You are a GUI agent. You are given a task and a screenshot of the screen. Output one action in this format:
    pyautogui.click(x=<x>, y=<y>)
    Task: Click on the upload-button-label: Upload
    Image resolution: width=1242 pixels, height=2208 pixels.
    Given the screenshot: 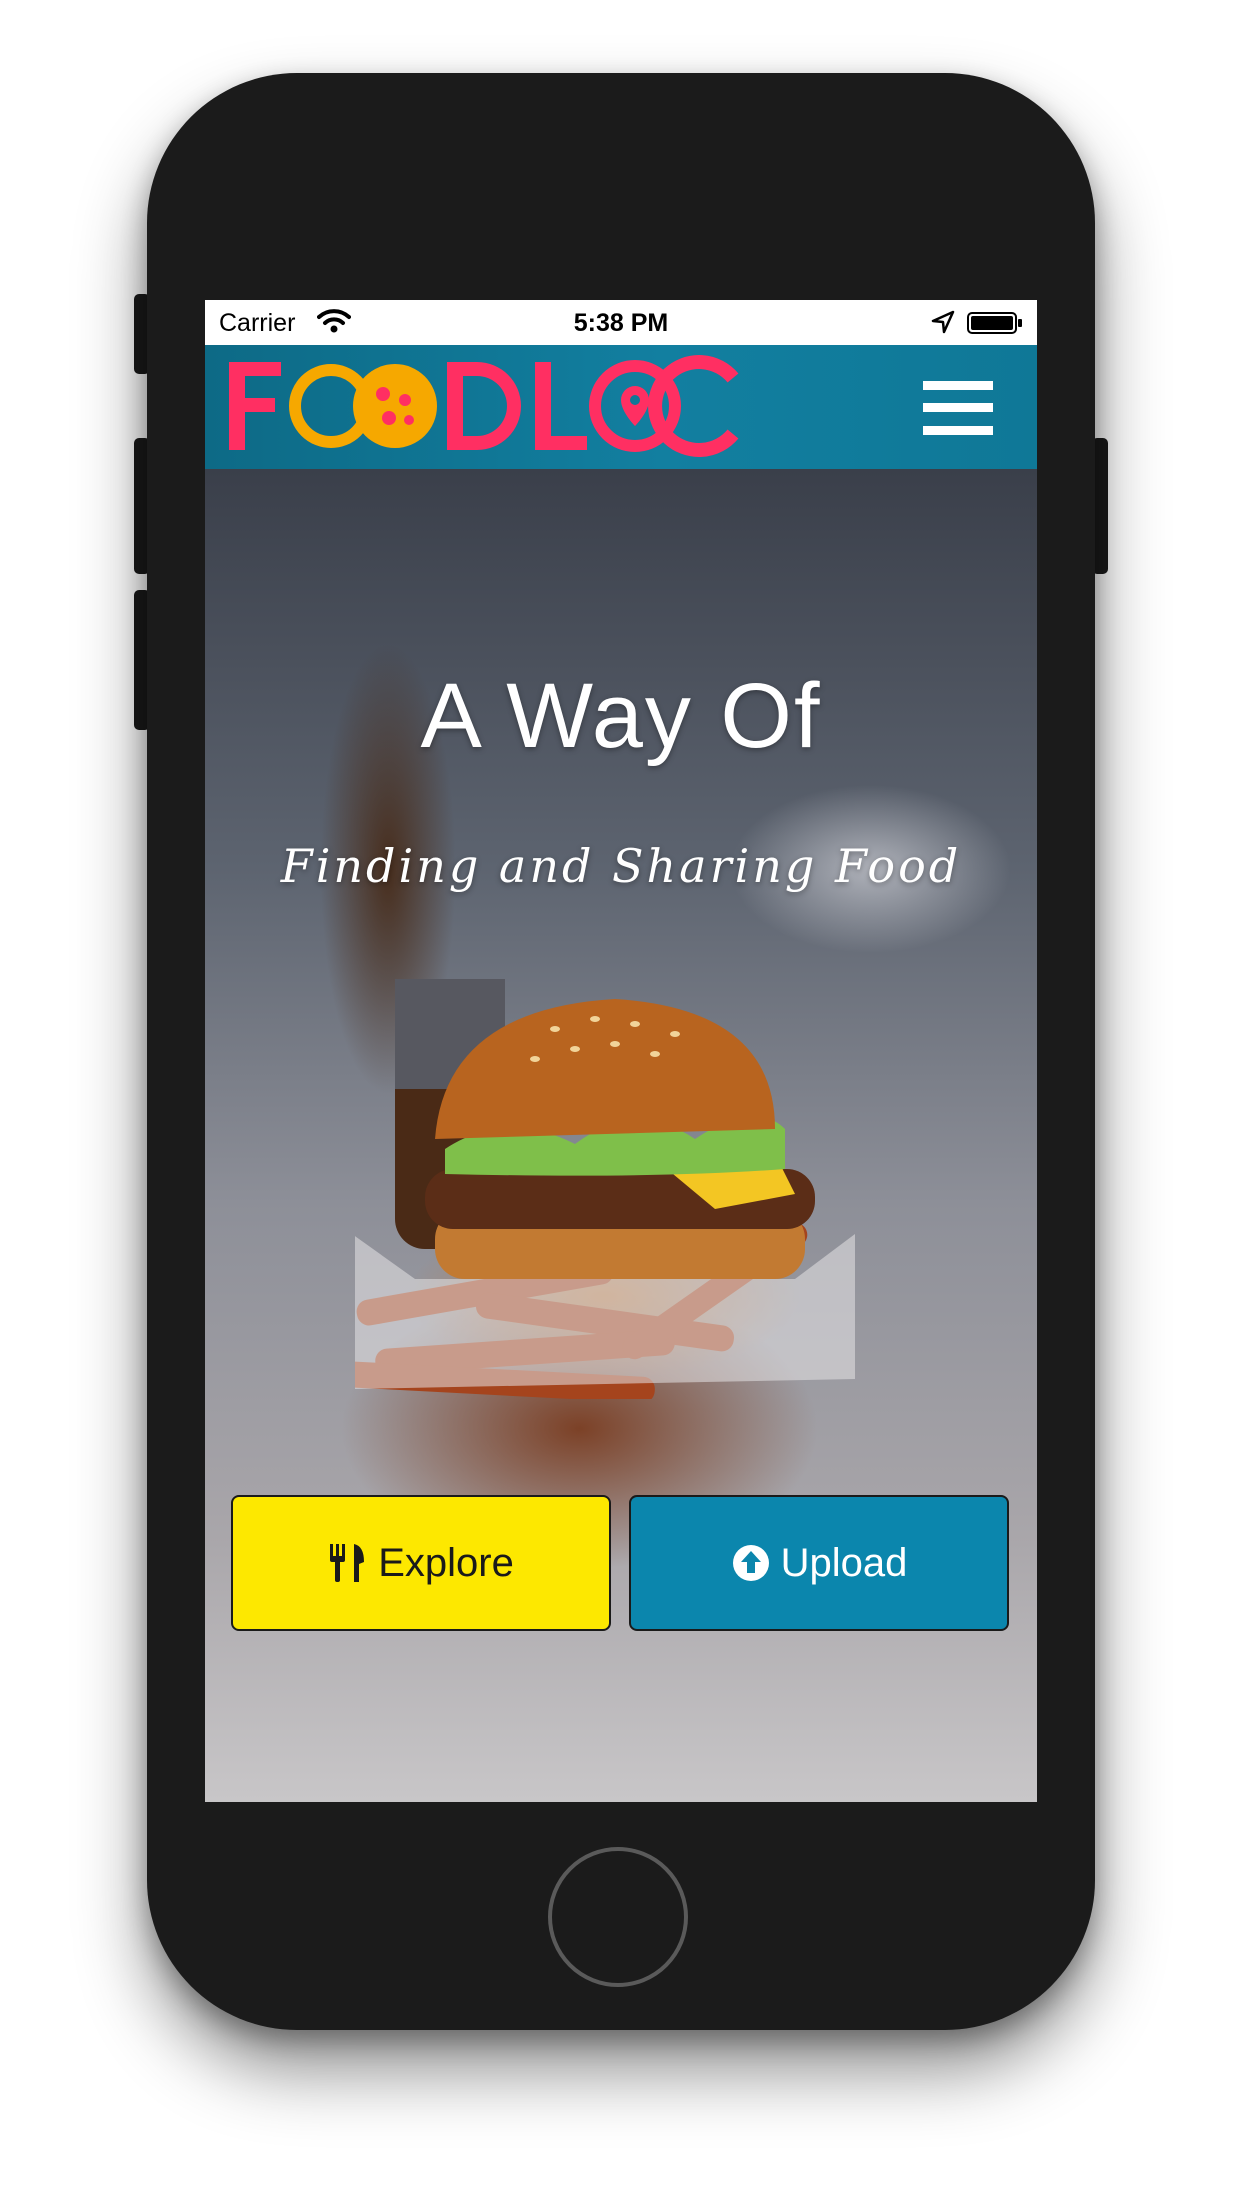 What is the action you would take?
    pyautogui.click(x=844, y=1562)
    